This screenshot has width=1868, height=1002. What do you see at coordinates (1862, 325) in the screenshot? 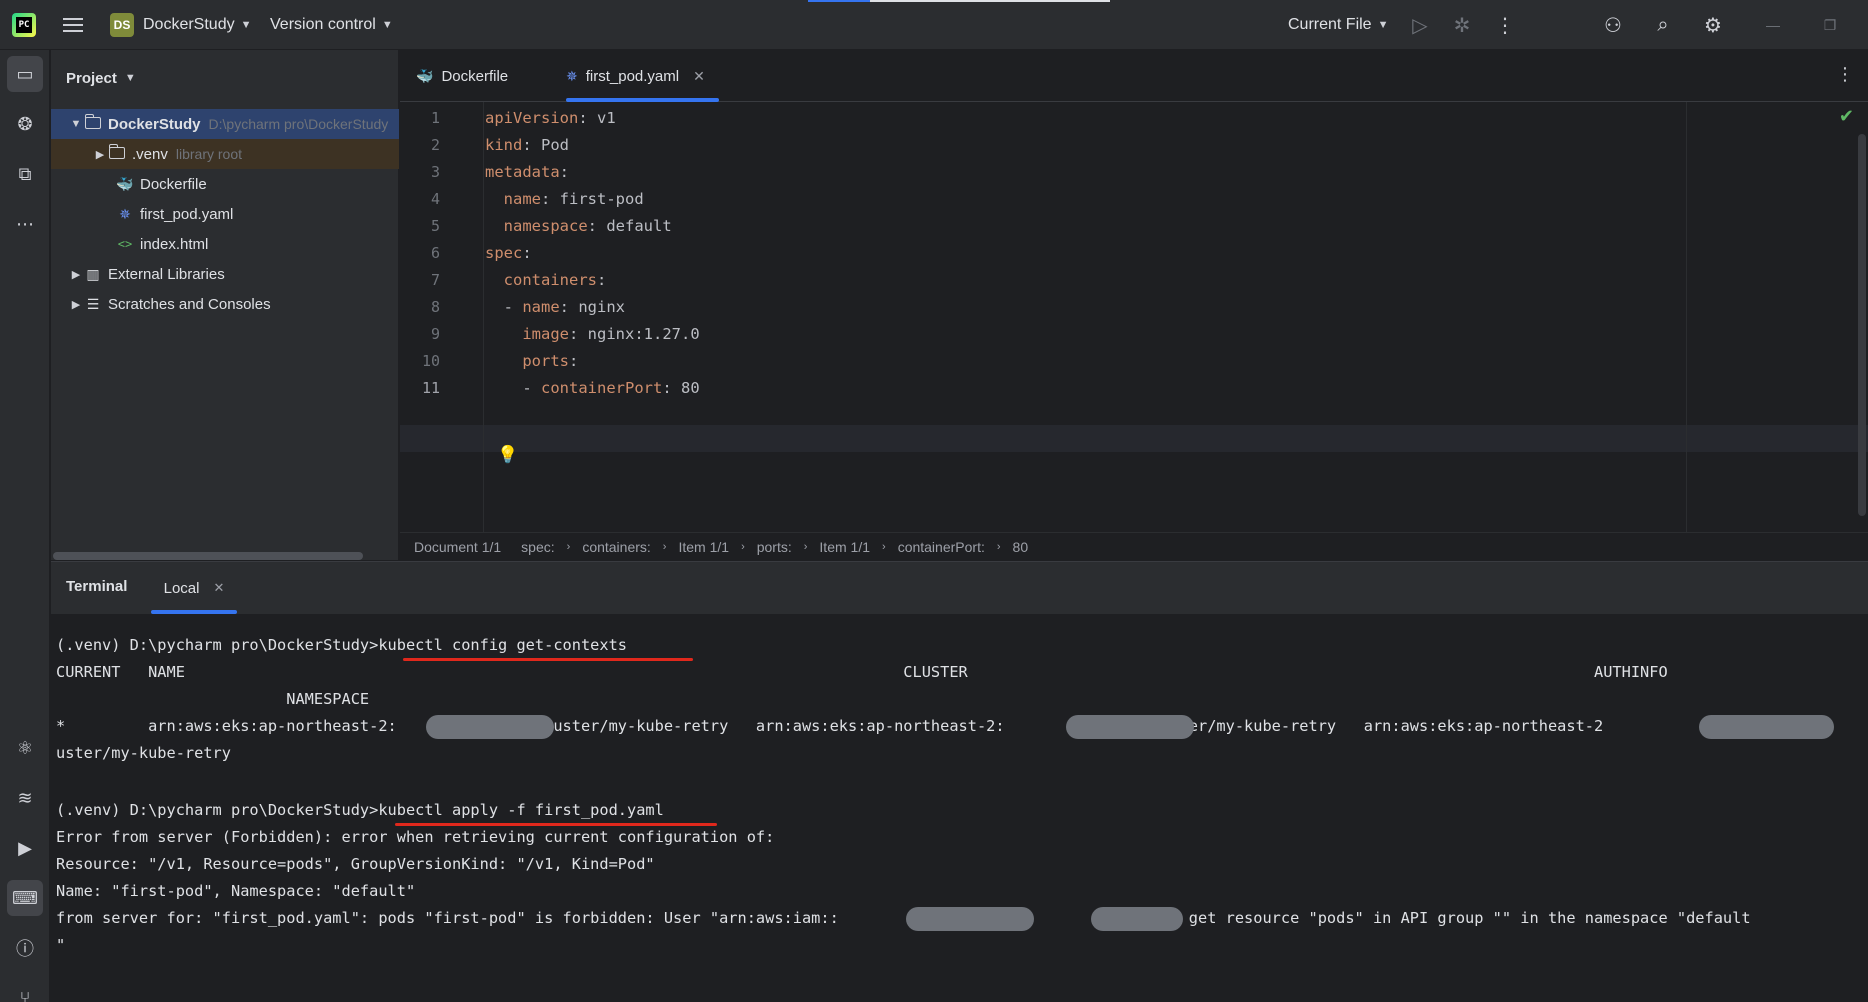
I see `vertical-scrollbar` at bounding box center [1862, 325].